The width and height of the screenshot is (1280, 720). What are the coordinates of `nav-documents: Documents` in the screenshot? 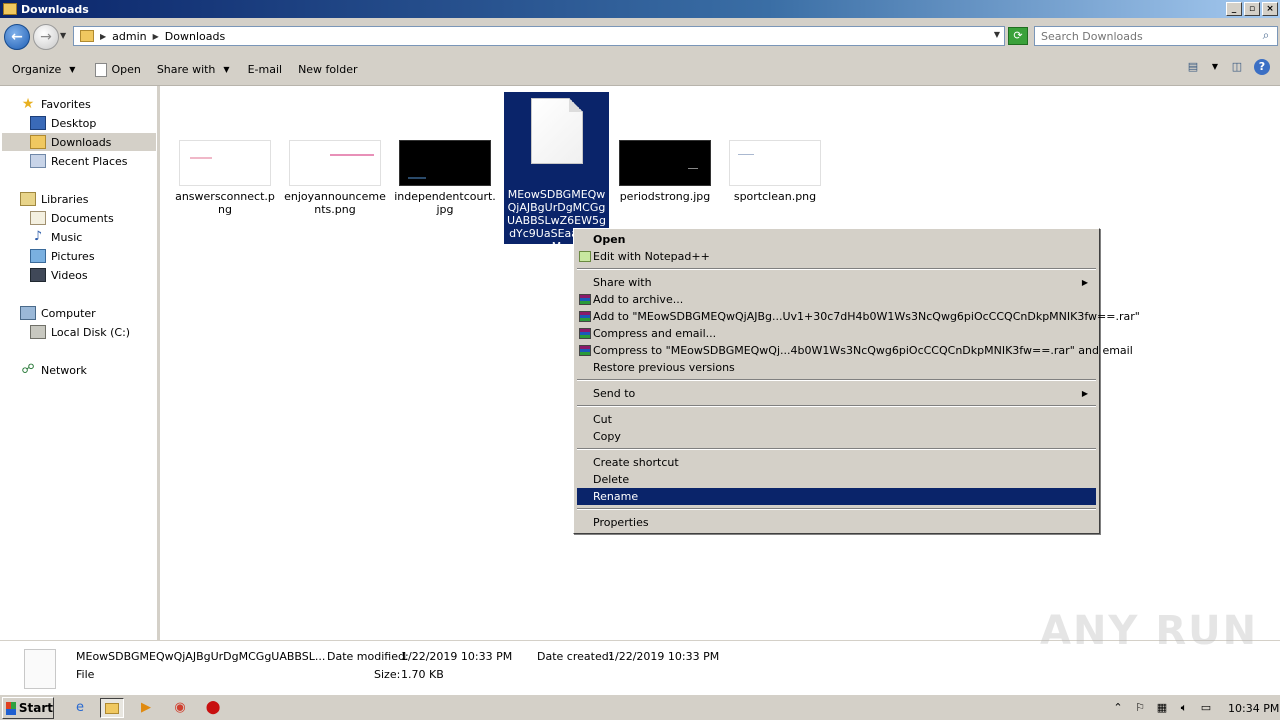 It's located at (72, 218).